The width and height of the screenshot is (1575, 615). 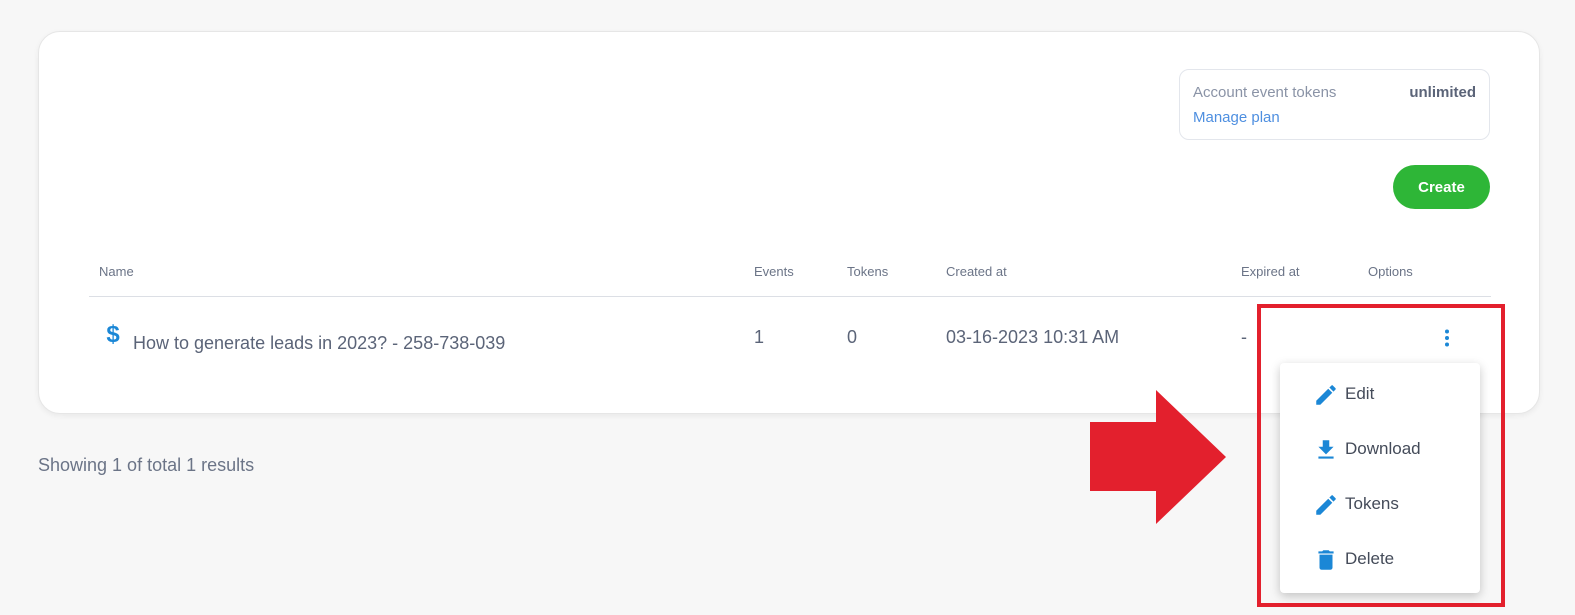 What do you see at coordinates (1441, 187) in the screenshot?
I see `create-button: Create` at bounding box center [1441, 187].